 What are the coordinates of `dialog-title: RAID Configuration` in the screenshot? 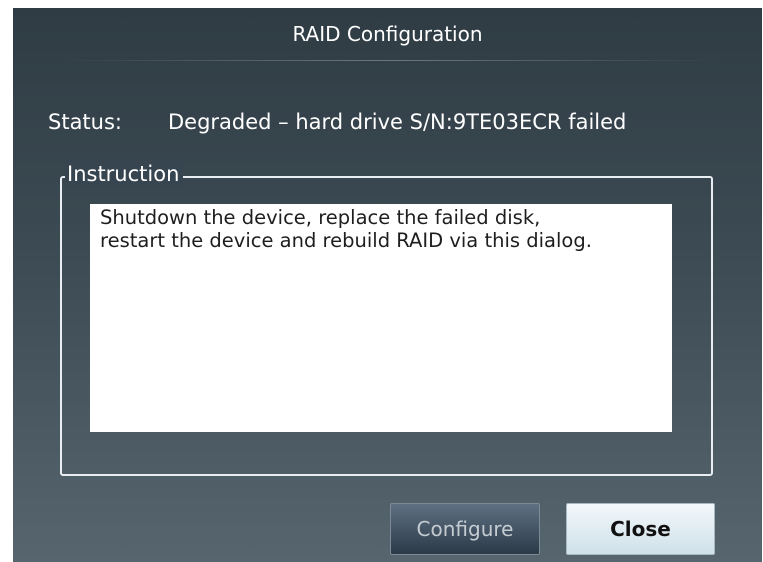 It's located at (387, 34).